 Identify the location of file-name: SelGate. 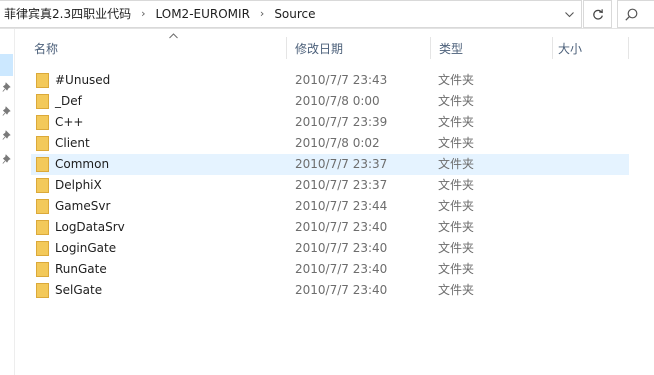
(78, 290).